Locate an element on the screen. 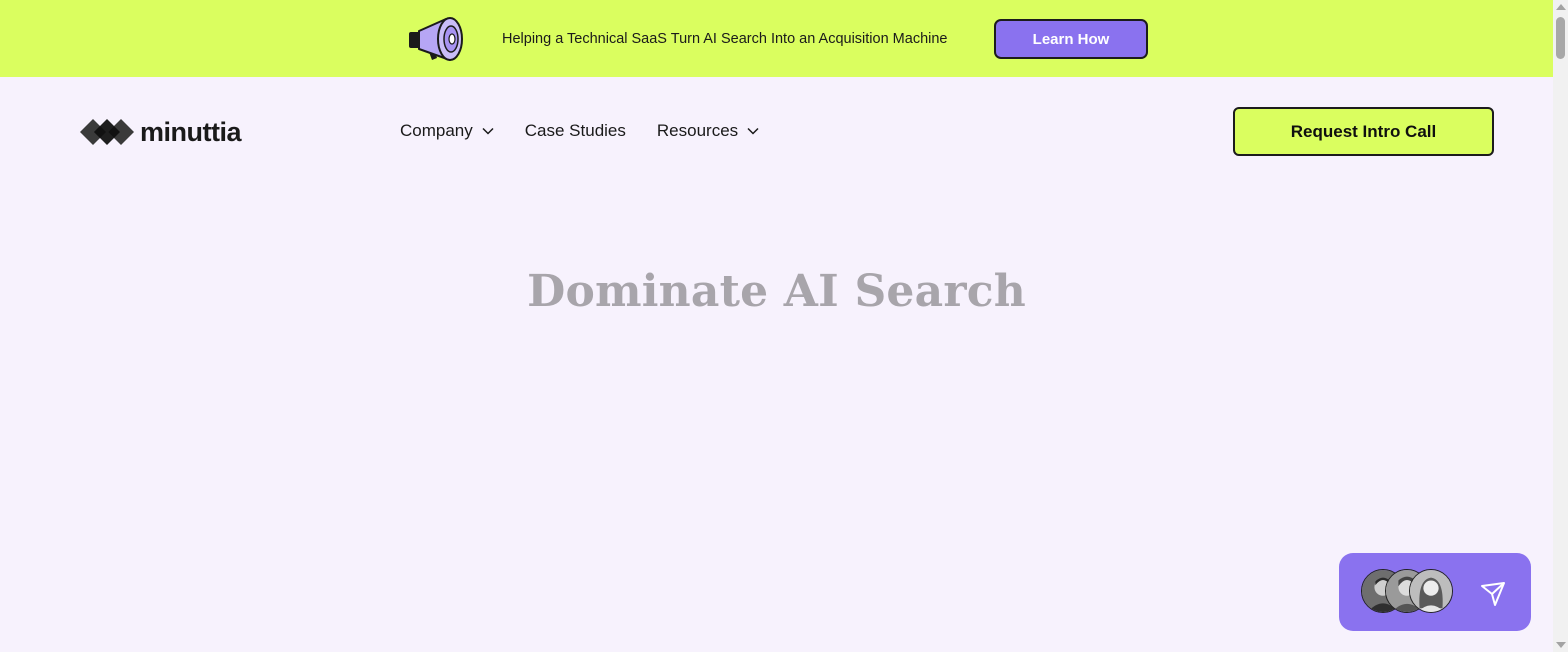 The image size is (1568, 652). nav-case-studies: Case Studies is located at coordinates (575, 131).